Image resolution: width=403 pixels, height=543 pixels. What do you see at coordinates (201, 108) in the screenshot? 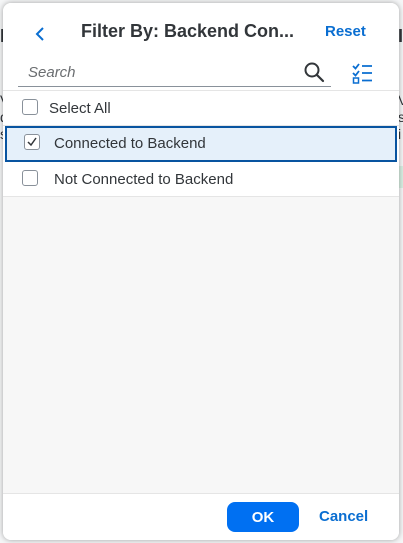
I see `select-all-item: Select All` at bounding box center [201, 108].